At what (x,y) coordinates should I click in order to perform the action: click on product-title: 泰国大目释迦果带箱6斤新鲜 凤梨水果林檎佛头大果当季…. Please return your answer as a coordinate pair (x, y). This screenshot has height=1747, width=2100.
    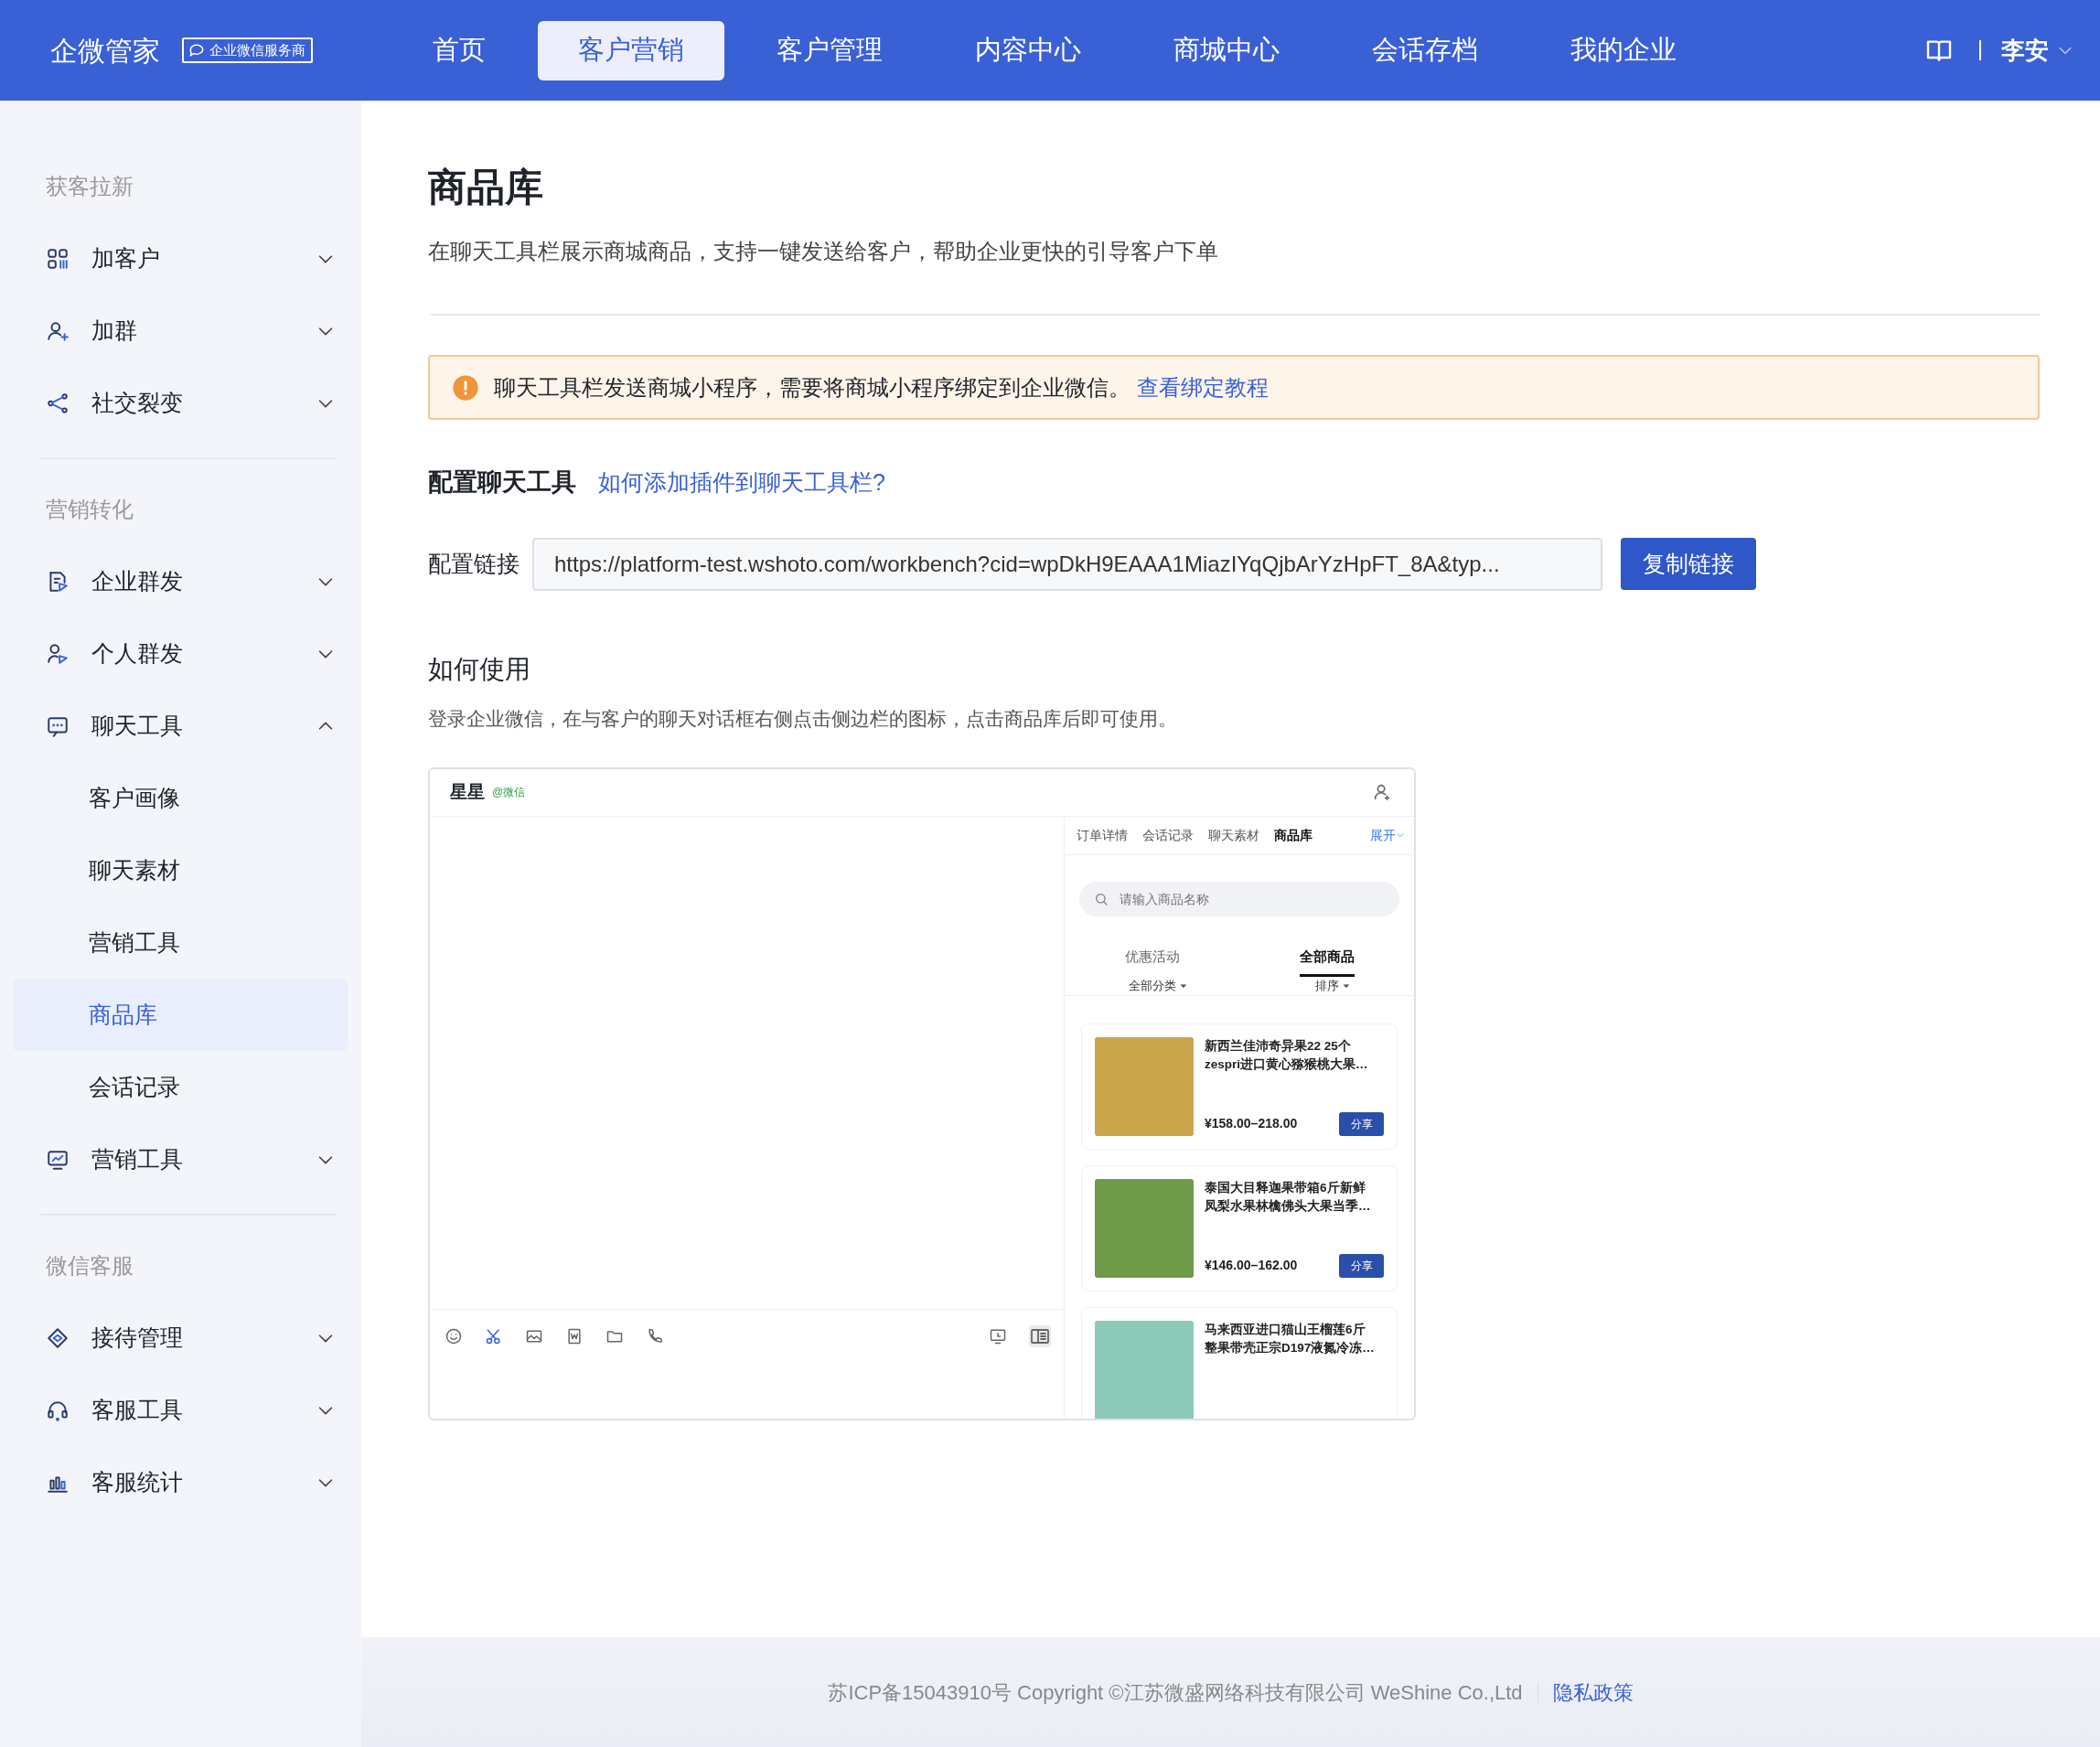
    Looking at the image, I should click on (1288, 1197).